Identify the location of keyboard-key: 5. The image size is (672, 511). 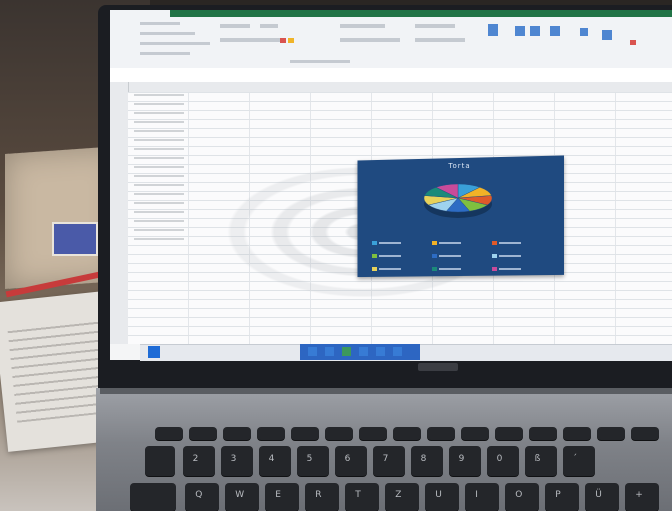
(313, 461).